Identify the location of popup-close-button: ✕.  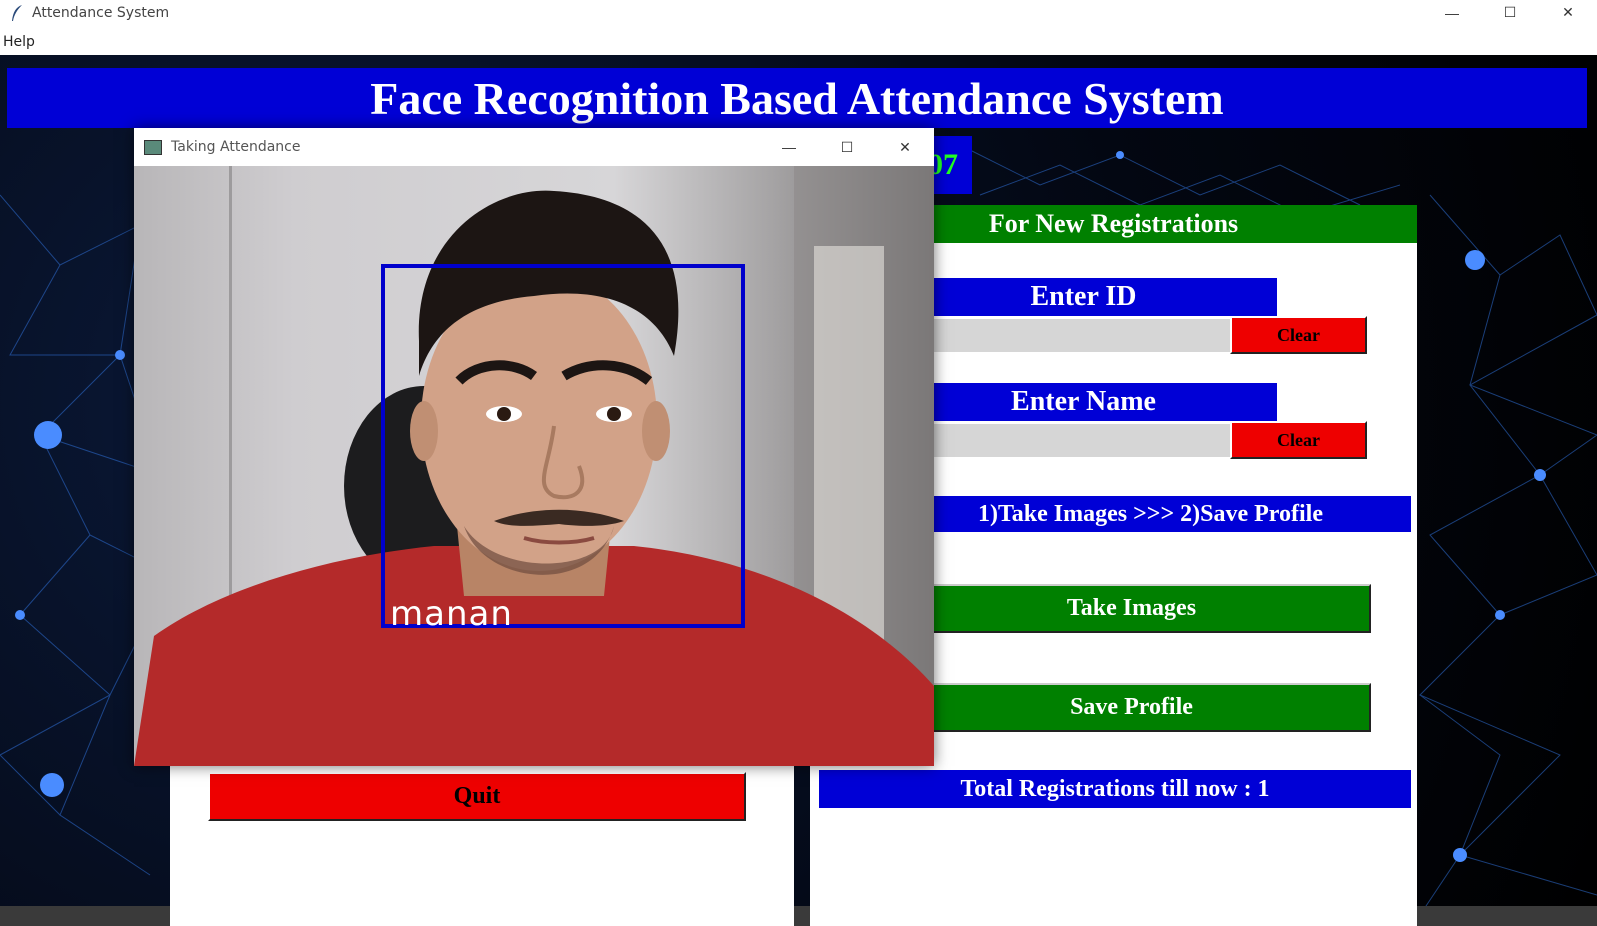
(905, 147).